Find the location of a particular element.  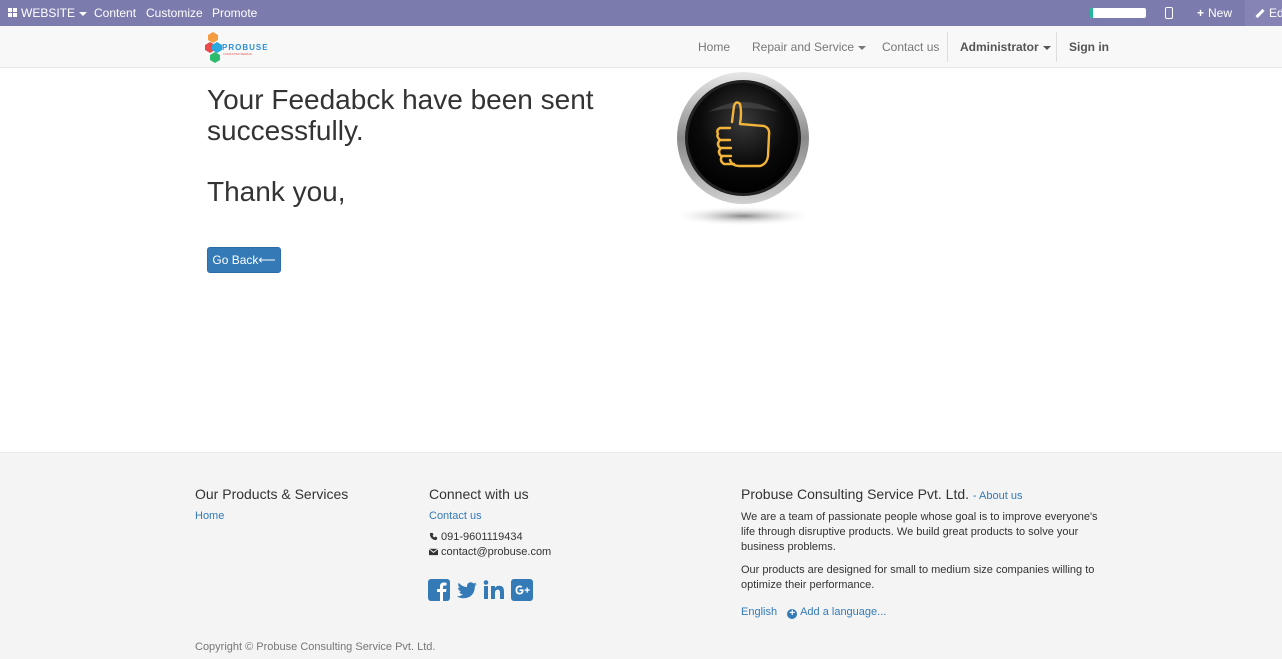

thumbs-up-icon is located at coordinates (743, 150).